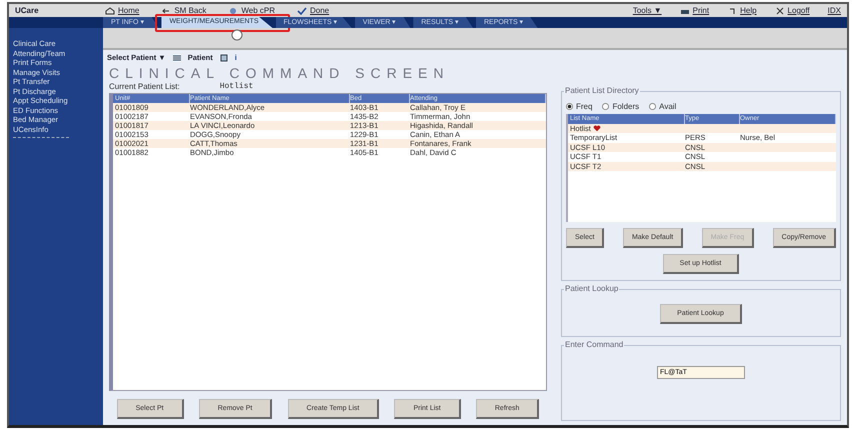 The image size is (856, 430). I want to click on document-icon, so click(223, 58).